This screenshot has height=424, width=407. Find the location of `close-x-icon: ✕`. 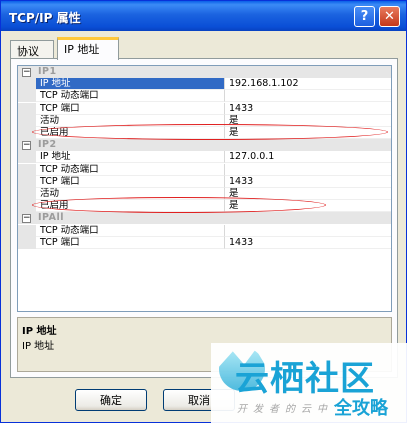

close-x-icon: ✕ is located at coordinates (389, 16).